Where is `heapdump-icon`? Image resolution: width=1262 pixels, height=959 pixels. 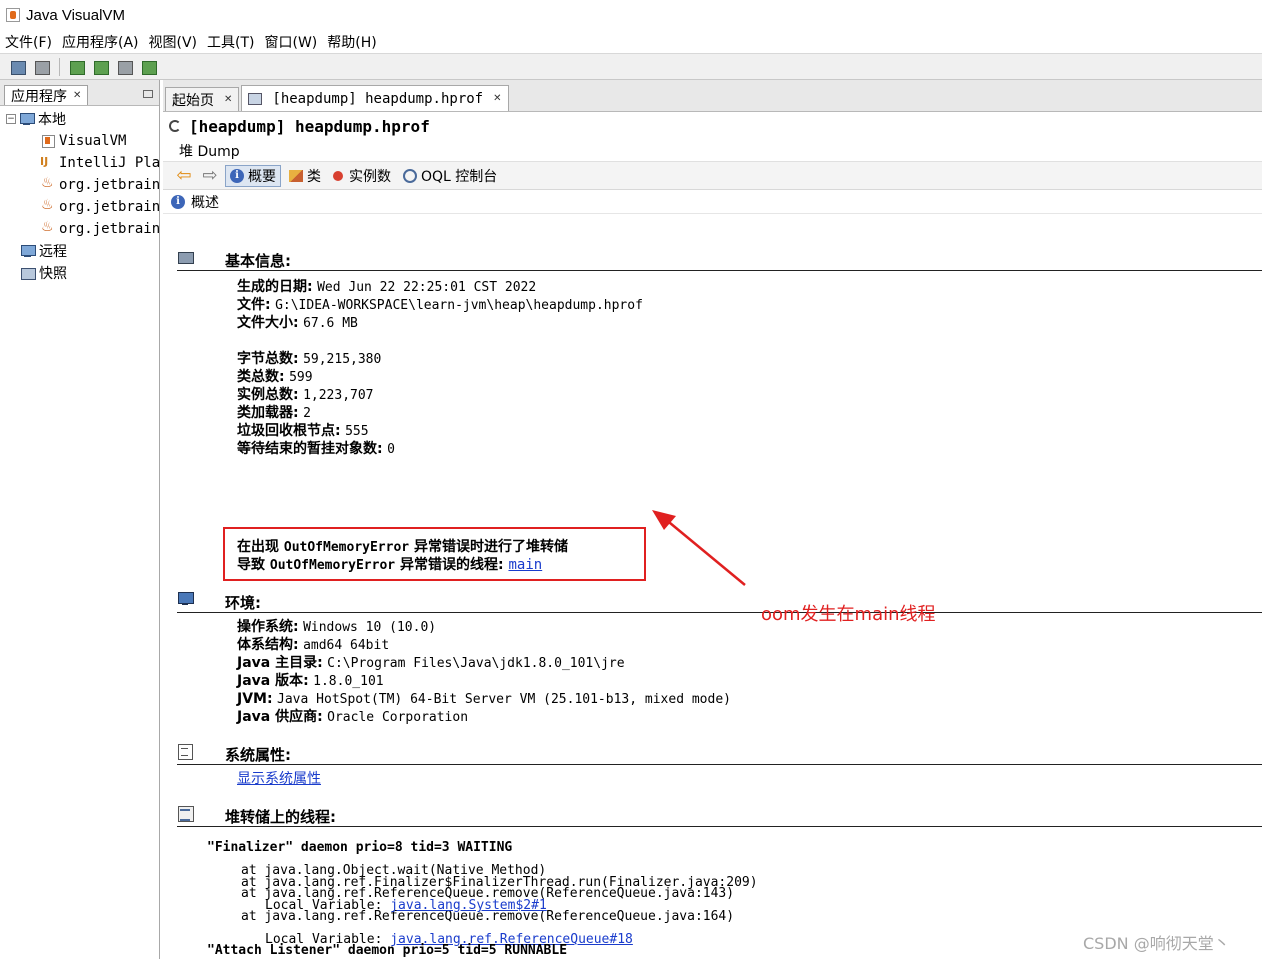 heapdump-icon is located at coordinates (255, 98).